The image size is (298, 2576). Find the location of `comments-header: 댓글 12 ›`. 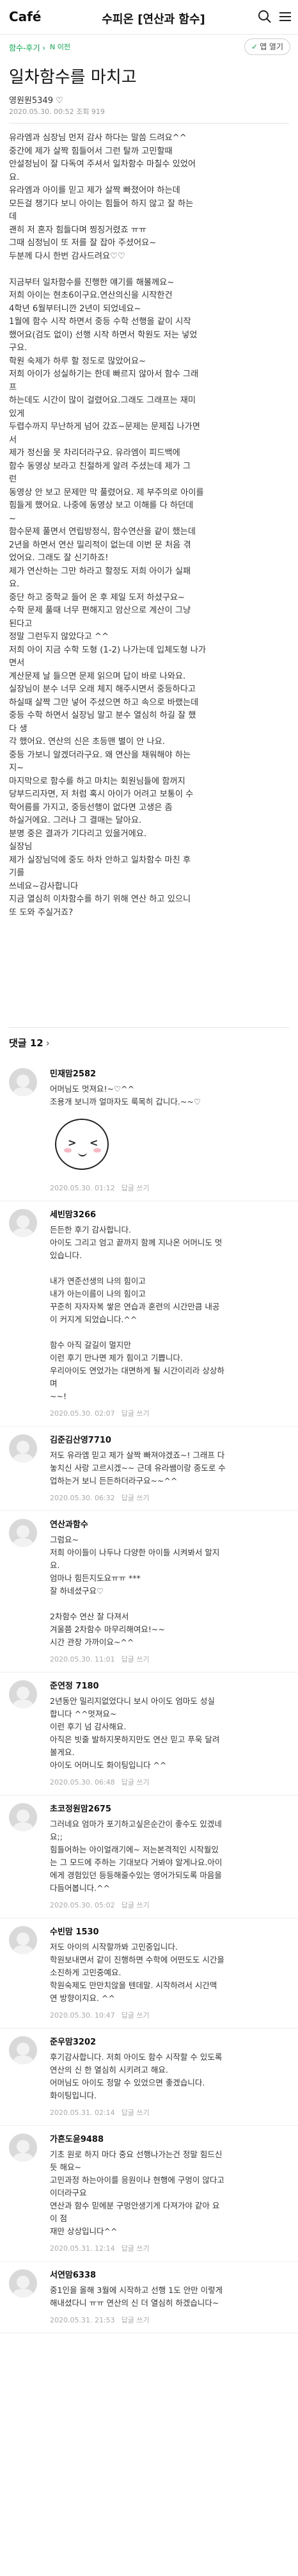

comments-header: 댓글 12 › is located at coordinates (30, 1042).